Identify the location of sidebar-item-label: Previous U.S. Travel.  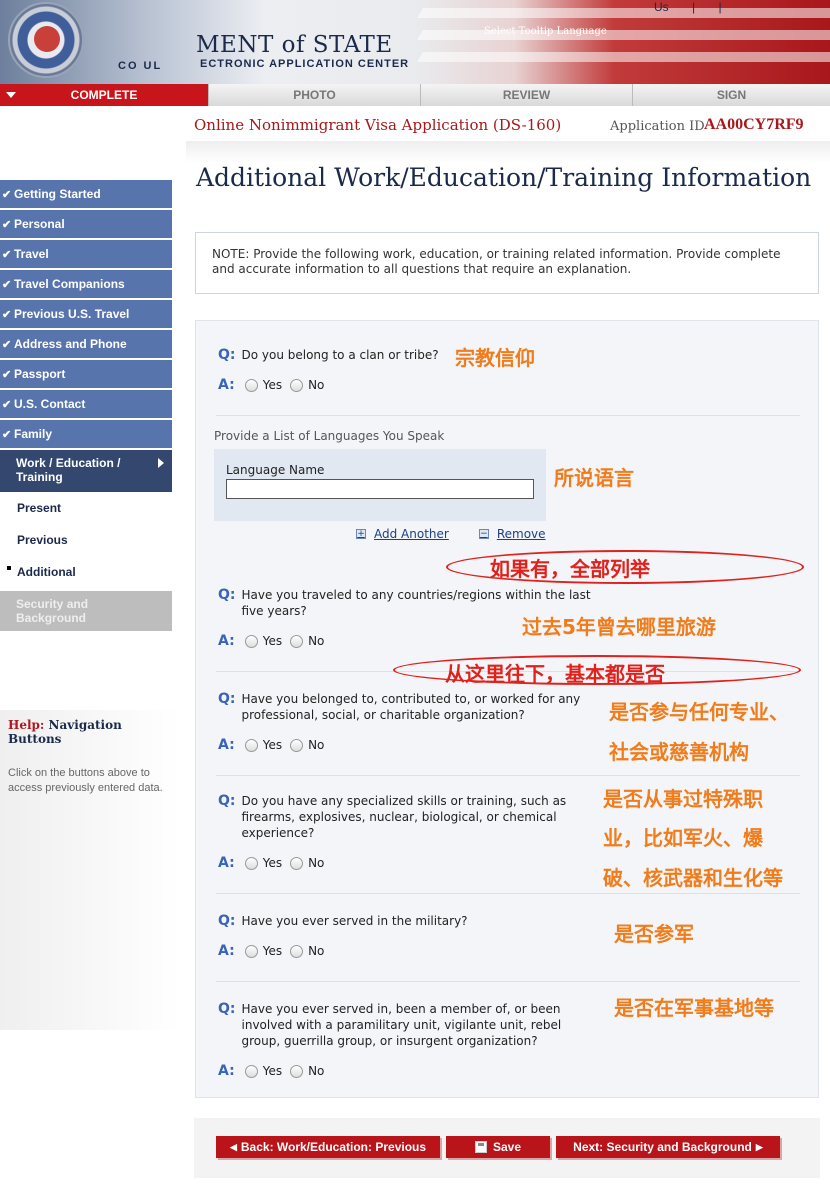
(72, 314).